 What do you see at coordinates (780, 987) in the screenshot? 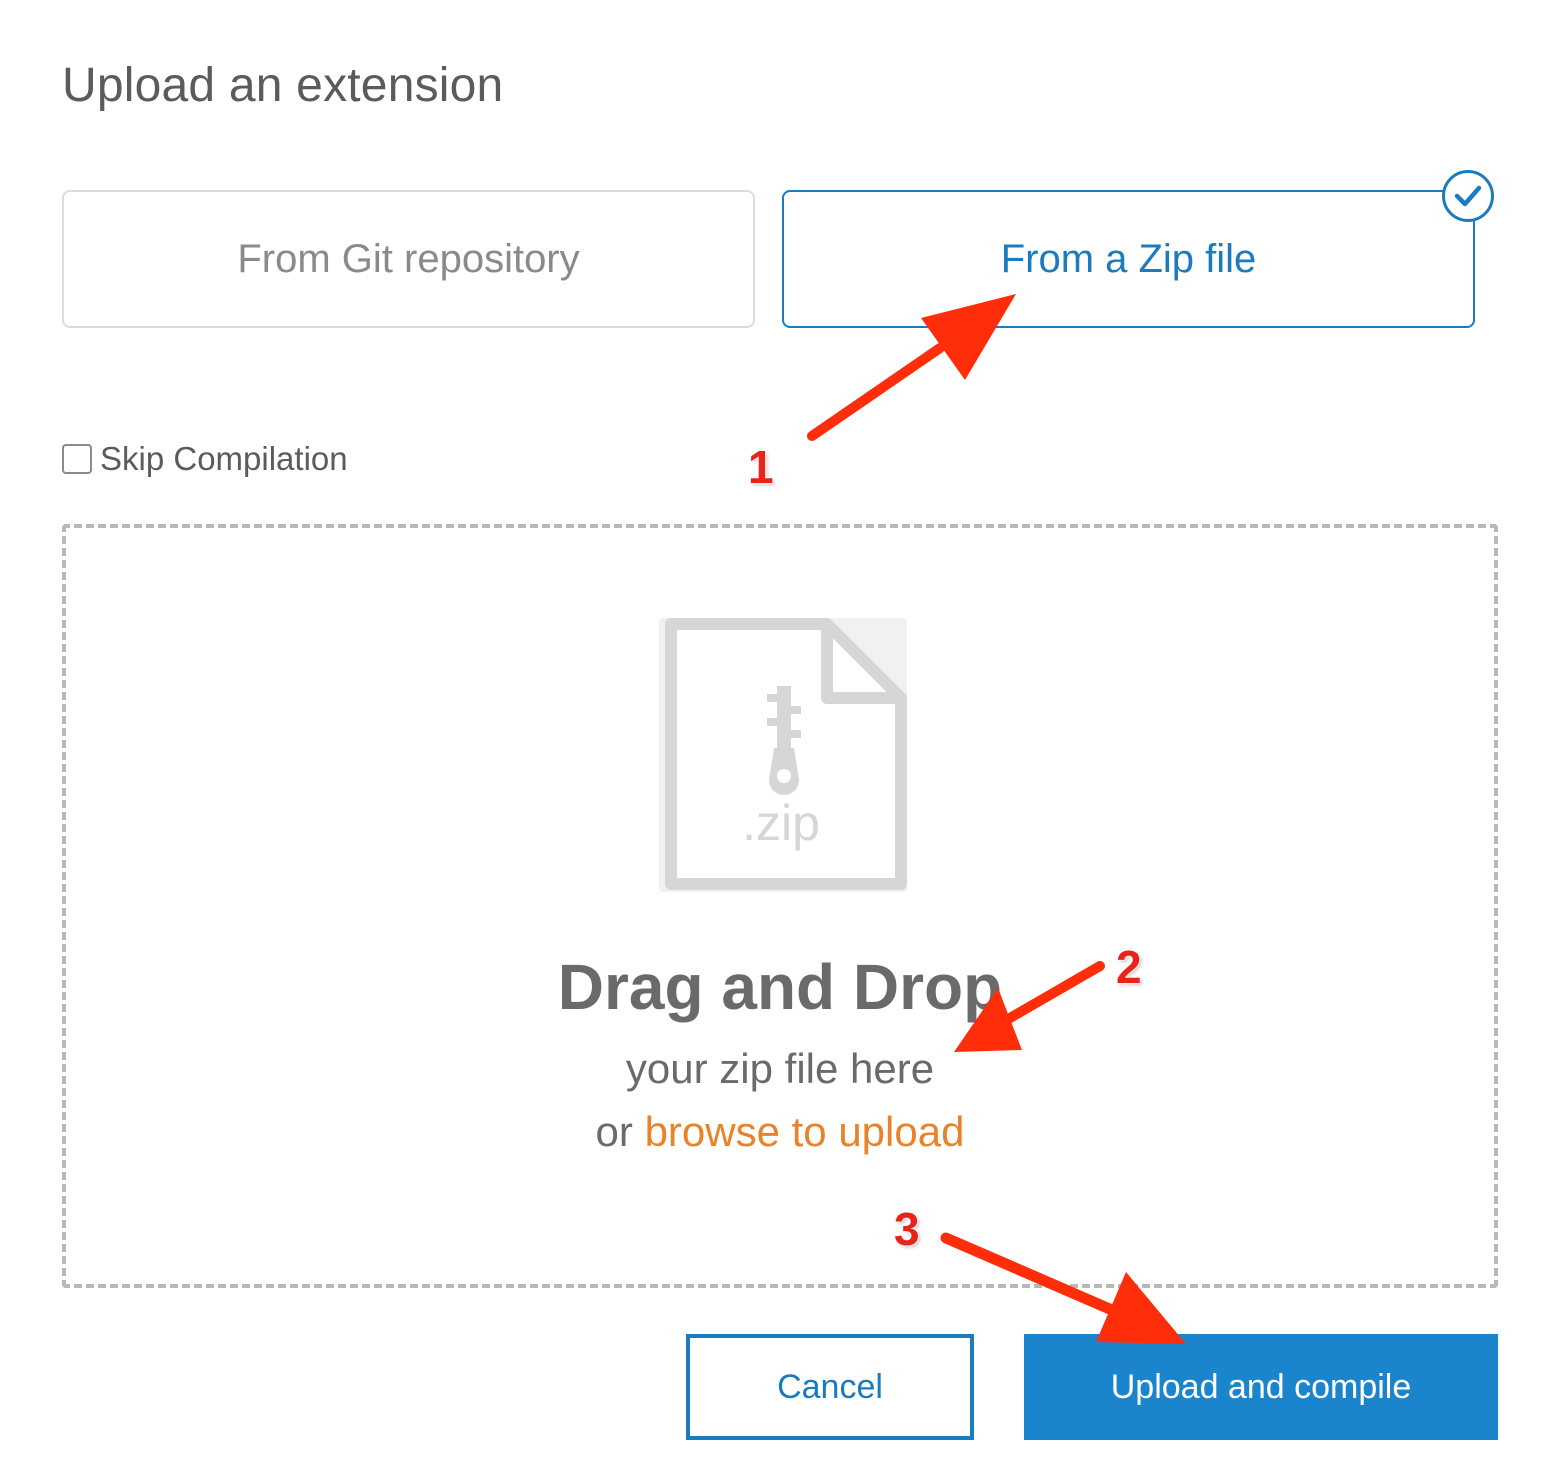
I see `dropzone-title: Drag and Drop` at bounding box center [780, 987].